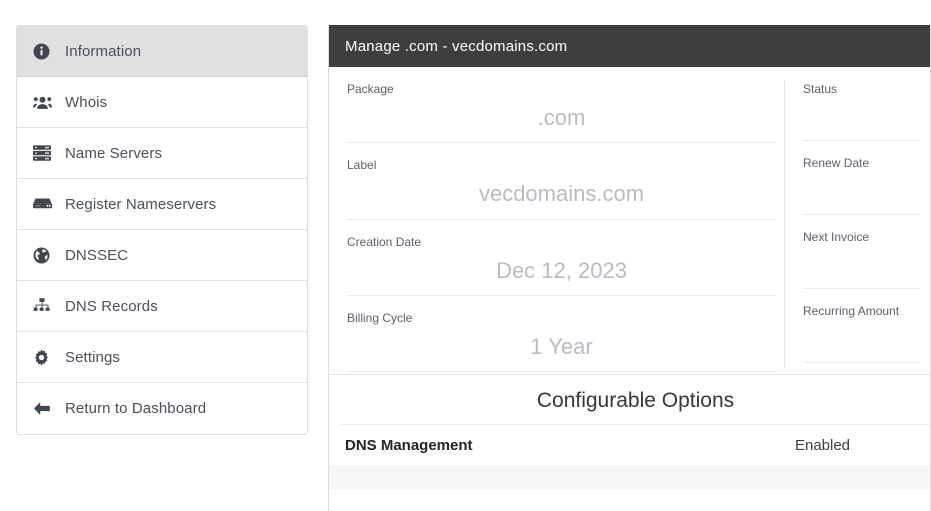 This screenshot has width=931, height=511. Describe the element at coordinates (370, 89) in the screenshot. I see `field-label: Package` at that location.